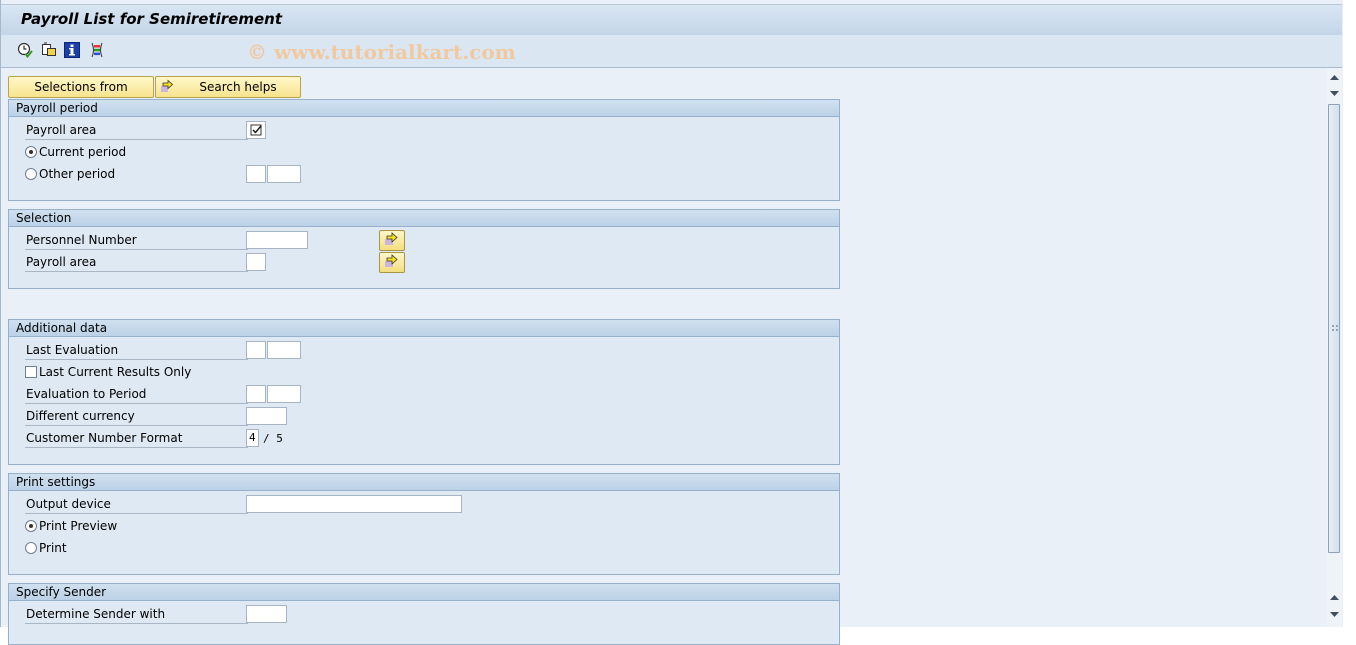 Image resolution: width=1356 pixels, height=645 pixels. I want to click on group-title: Selection, so click(424, 218).